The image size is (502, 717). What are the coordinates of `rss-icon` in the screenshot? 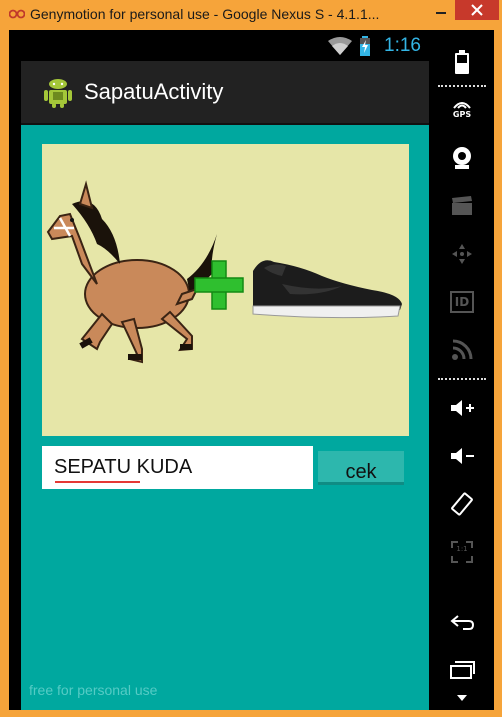 It's located at (462, 349).